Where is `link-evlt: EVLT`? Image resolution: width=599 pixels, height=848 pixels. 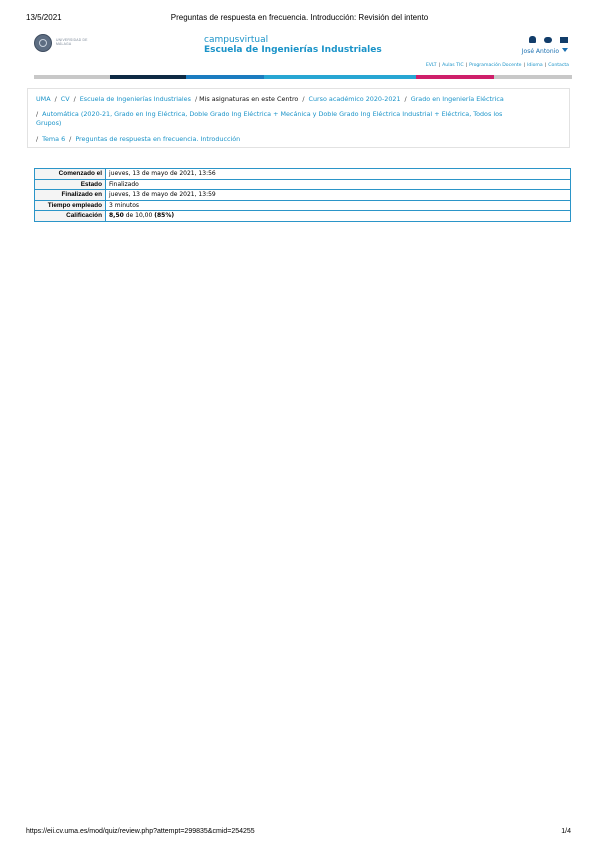
link-evlt: EVLT is located at coordinates (431, 65).